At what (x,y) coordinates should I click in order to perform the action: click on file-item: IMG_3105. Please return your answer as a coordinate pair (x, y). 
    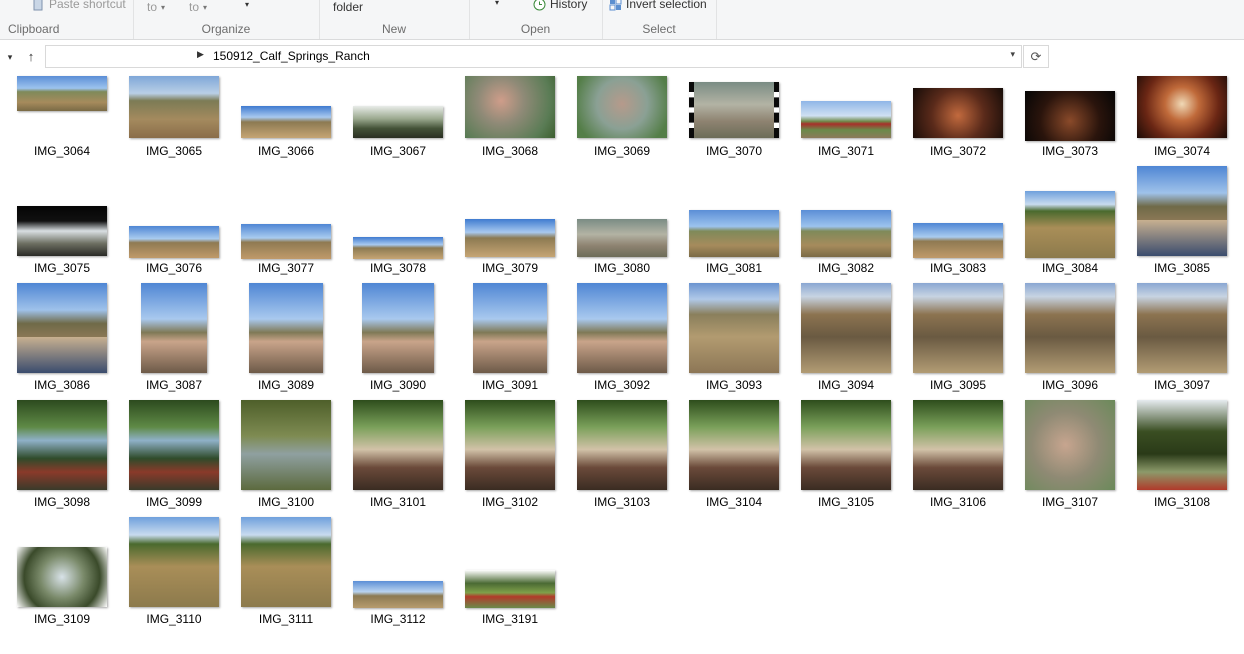
    Looking at the image, I should click on (846, 468).